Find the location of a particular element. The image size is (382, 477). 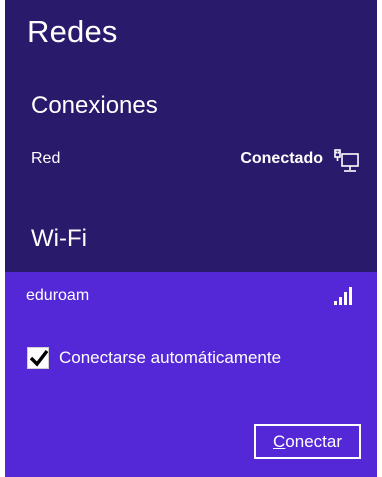

connect-button: Conectar is located at coordinates (307, 441).